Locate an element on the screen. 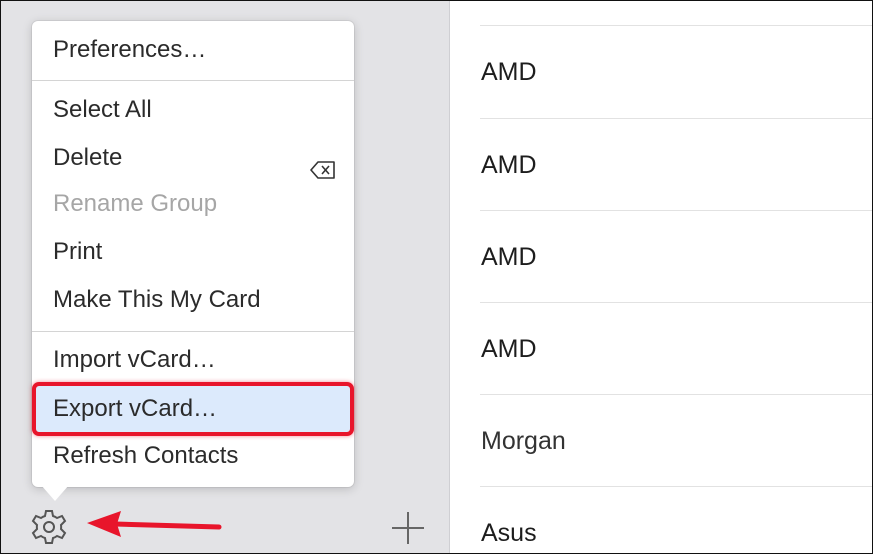 This screenshot has height=554, width=873. menu-item-label: Rename Group is located at coordinates (135, 203).